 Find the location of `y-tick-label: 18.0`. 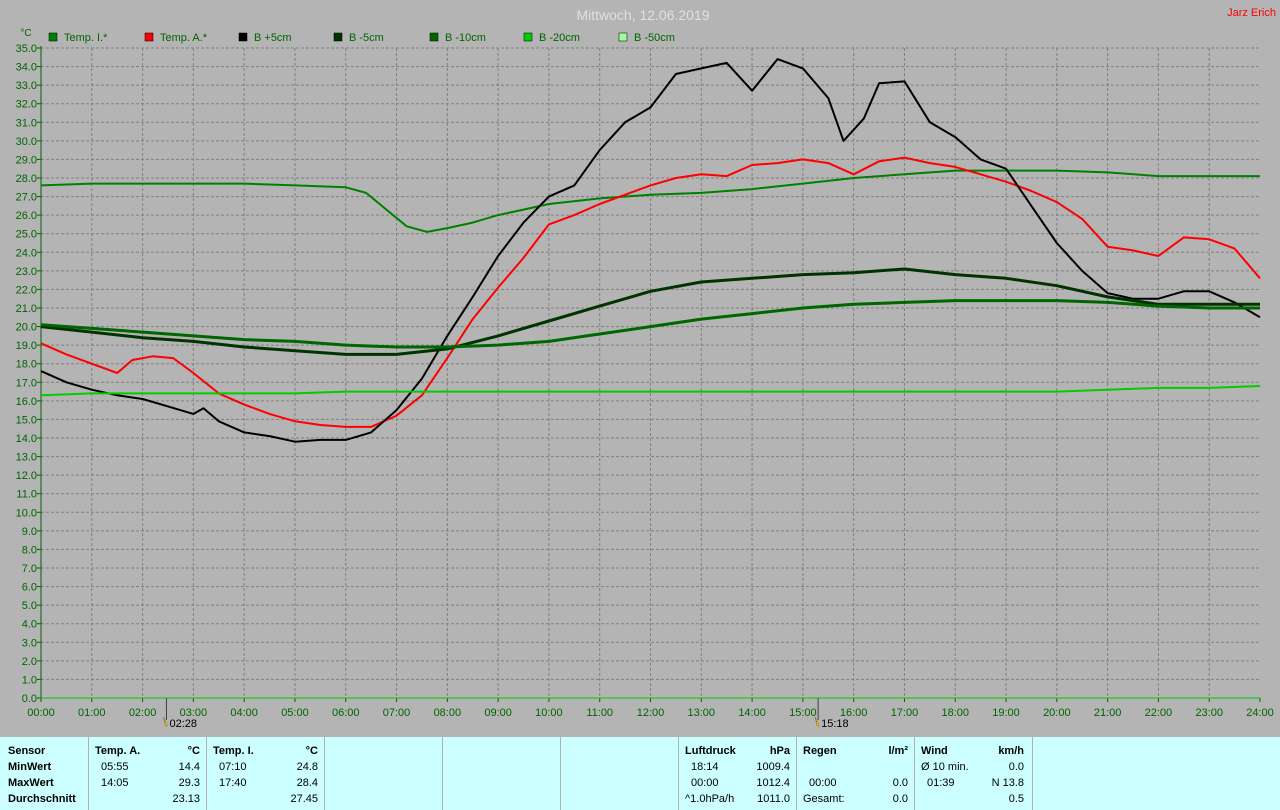

y-tick-label: 18.0 is located at coordinates (26, 365).